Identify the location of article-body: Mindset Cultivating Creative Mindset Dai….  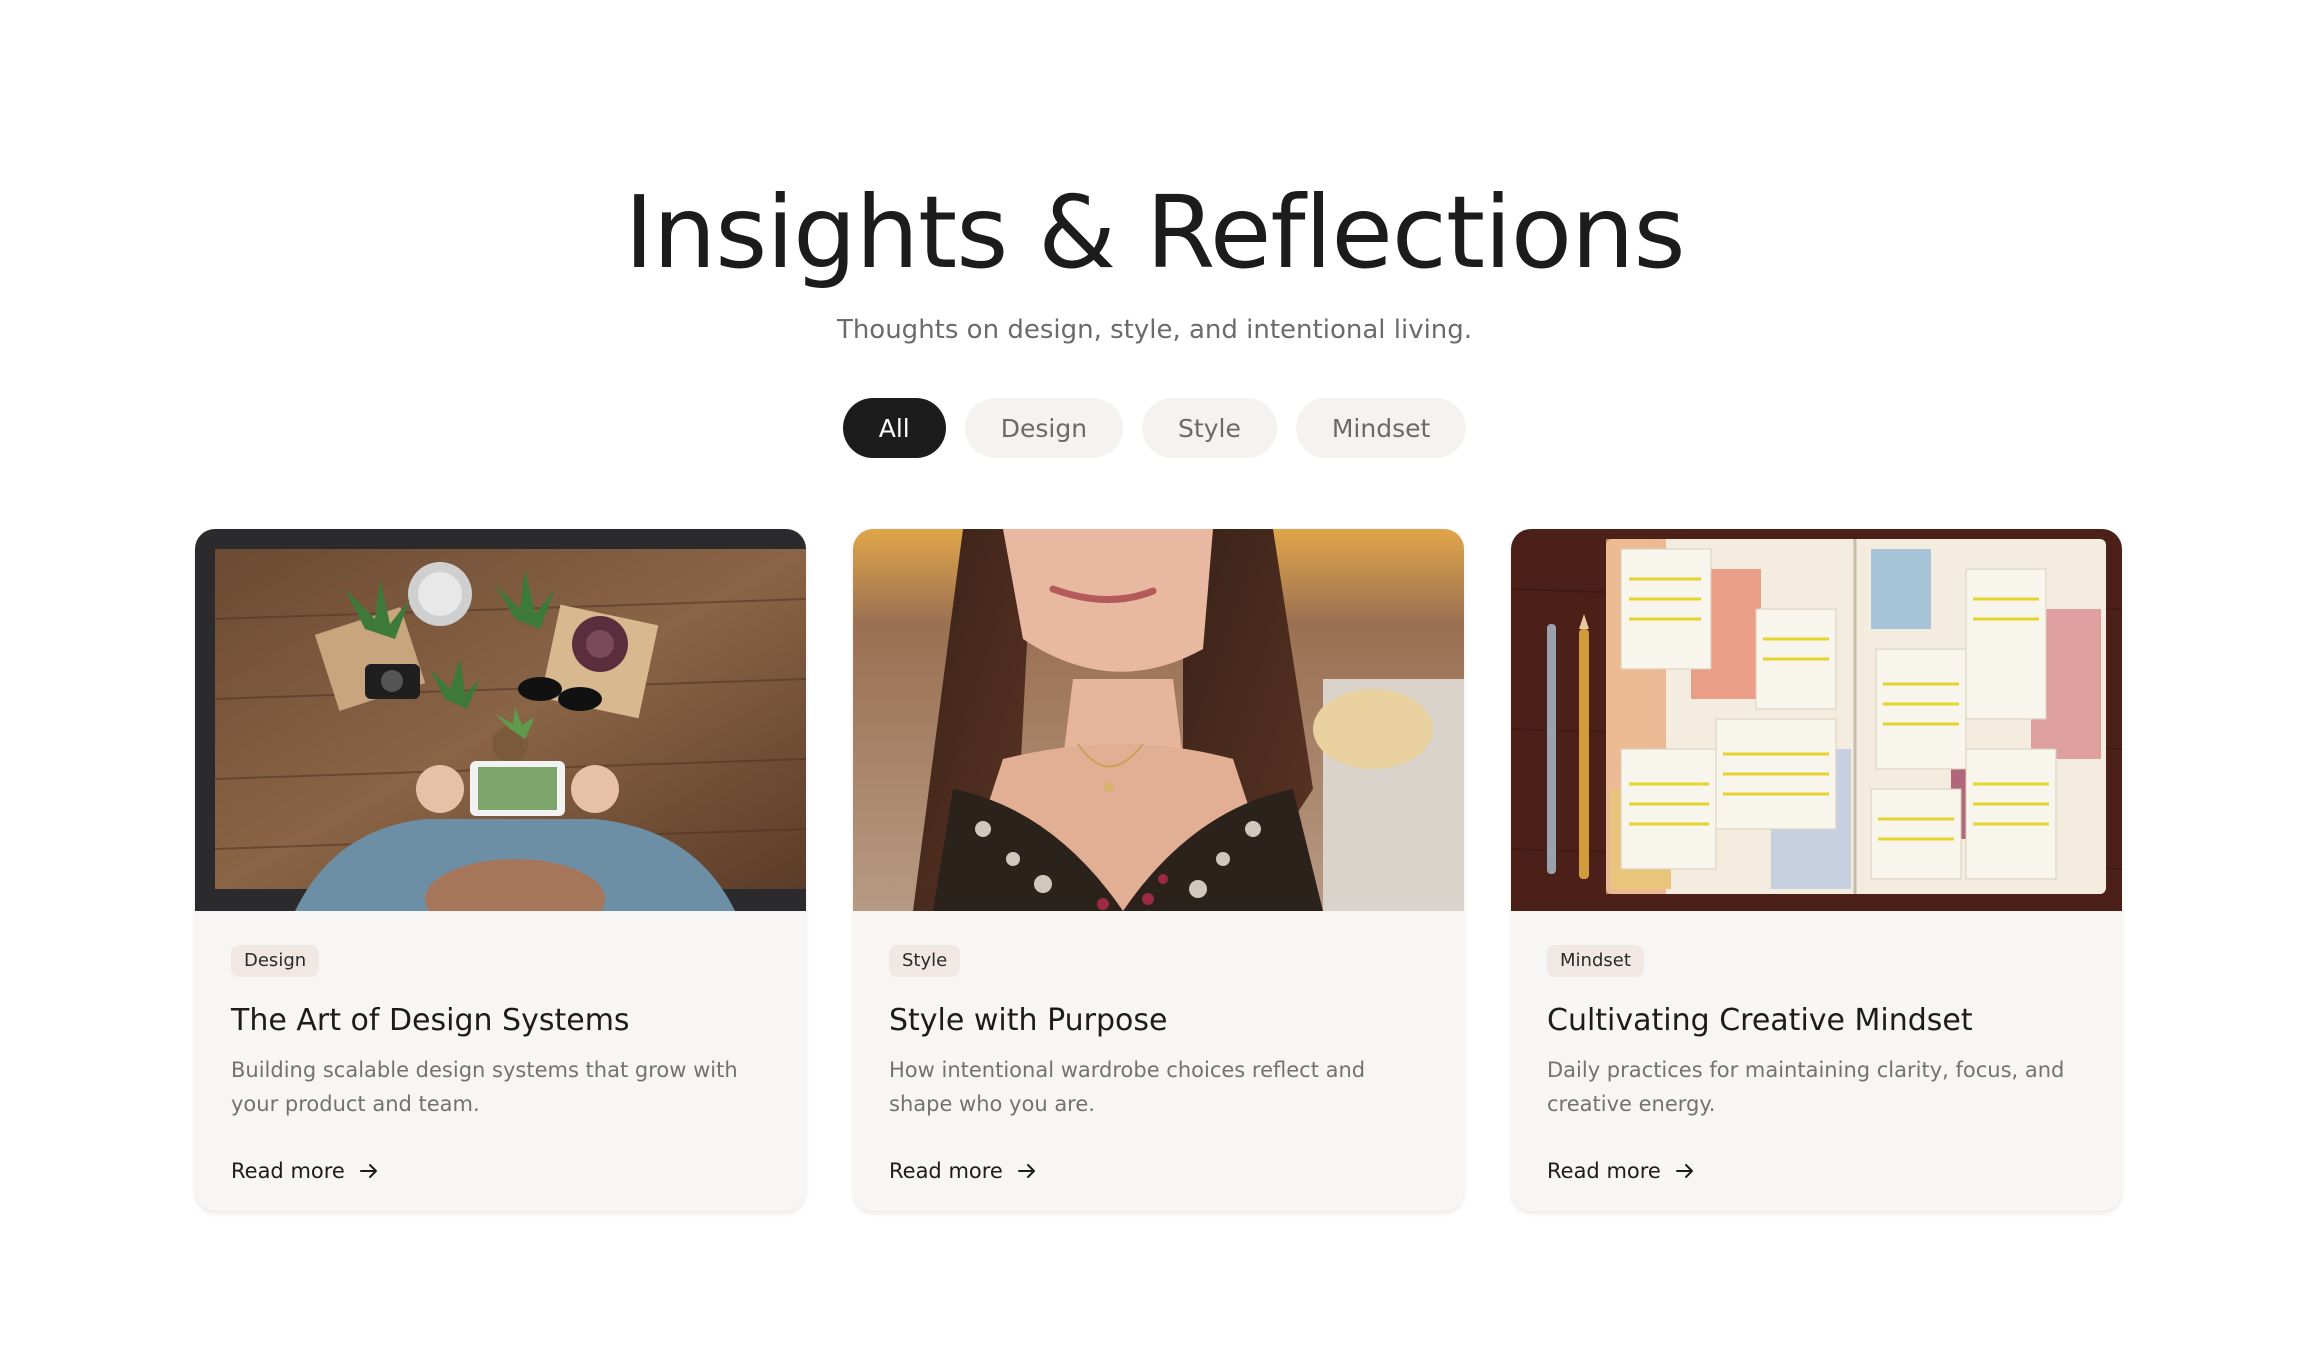
(1816, 1033).